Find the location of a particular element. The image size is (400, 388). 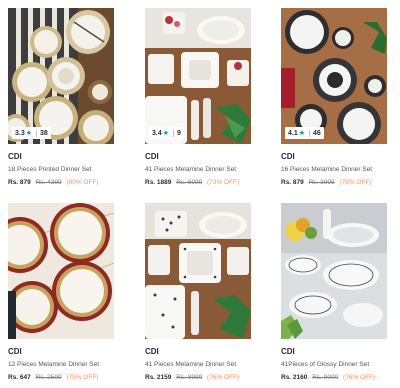

product-mrp: Rs. 9000 is located at coordinates (325, 377).